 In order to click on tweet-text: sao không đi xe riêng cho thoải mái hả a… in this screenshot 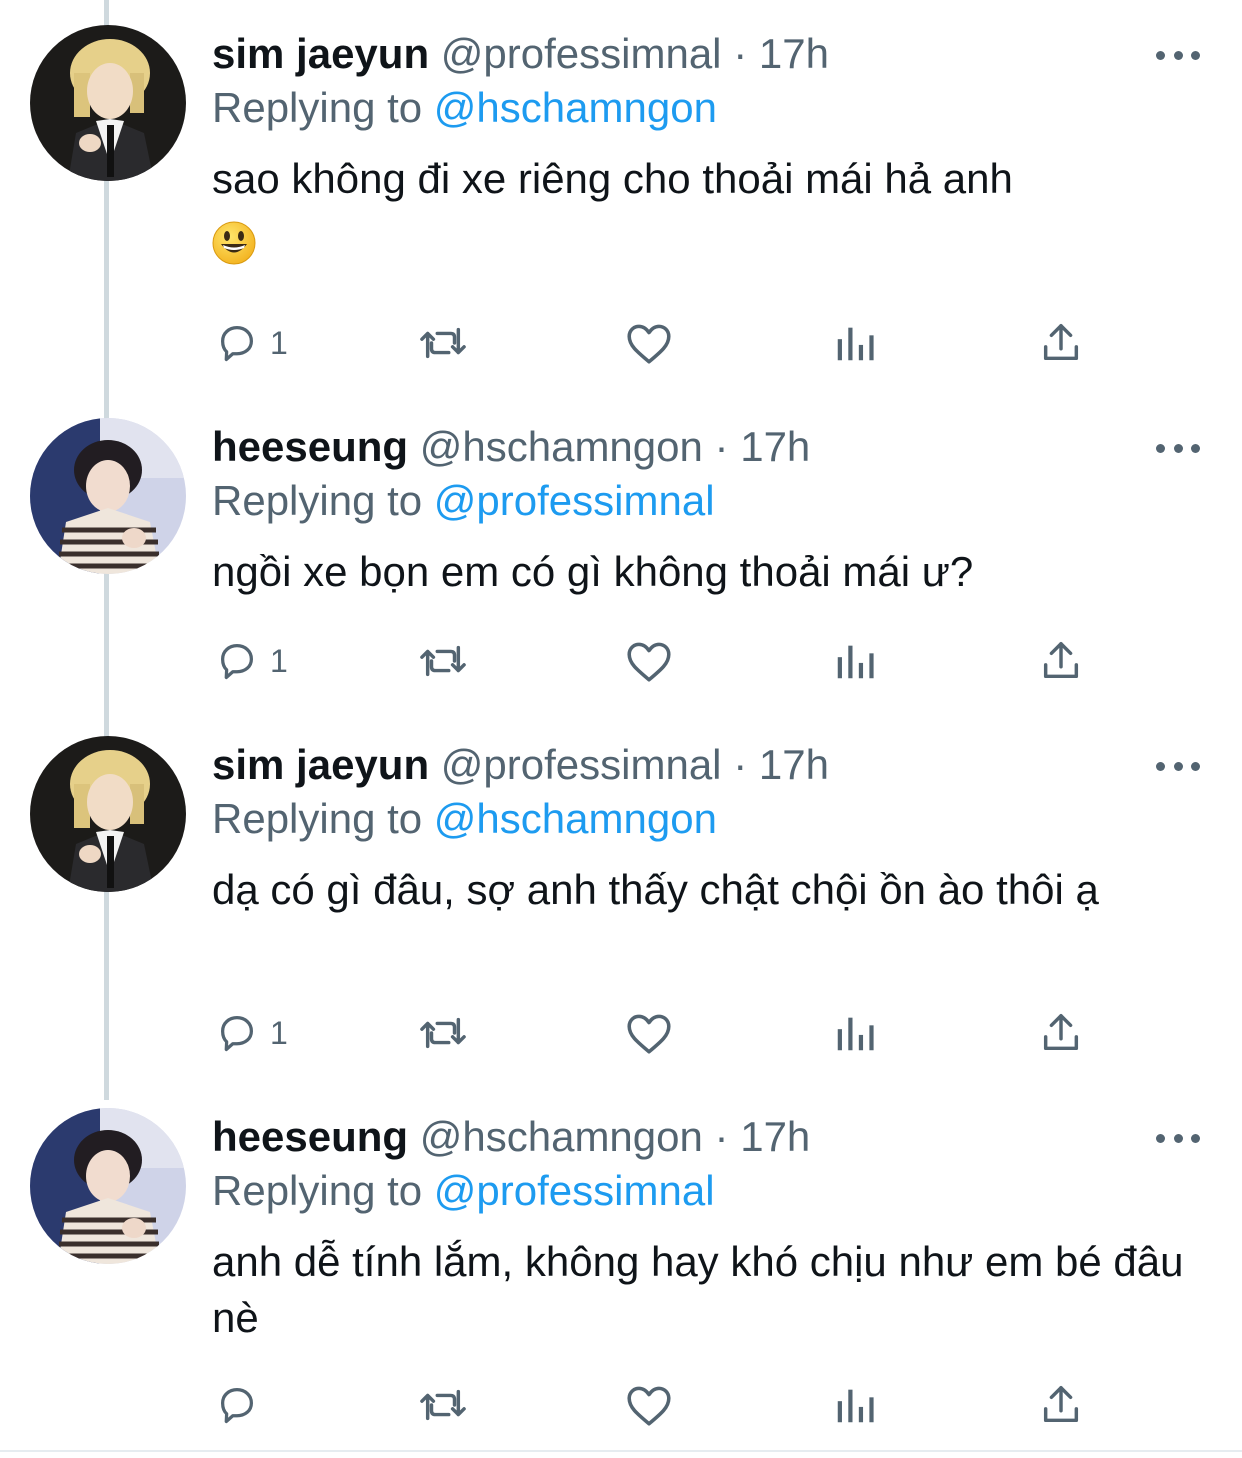, I will do `click(612, 178)`.